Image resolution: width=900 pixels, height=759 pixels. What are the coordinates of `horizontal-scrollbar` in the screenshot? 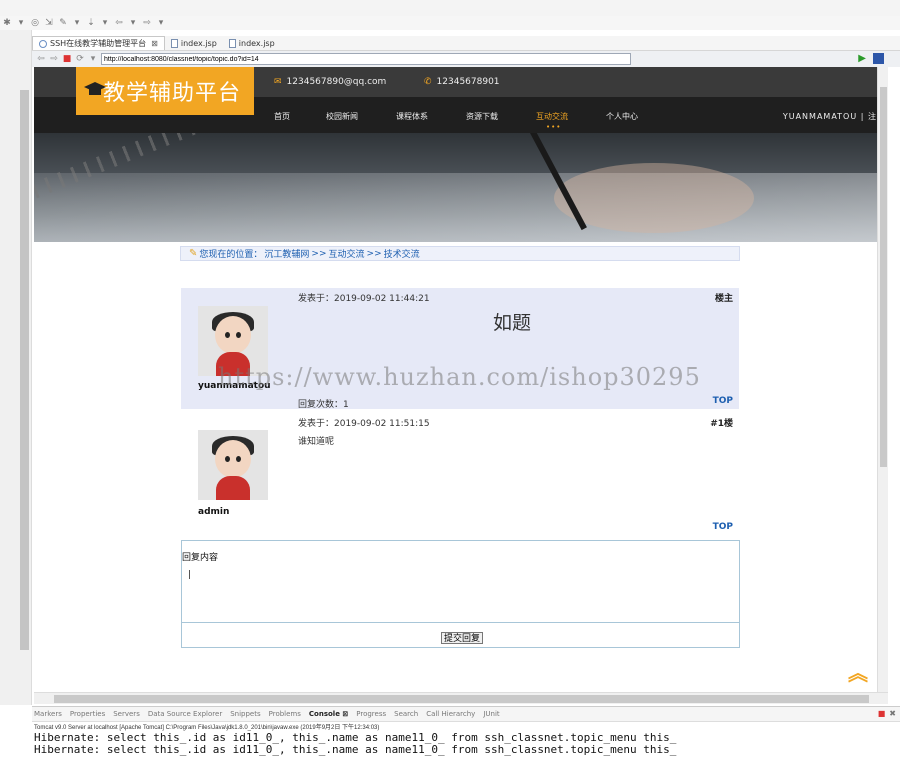 It's located at (461, 698).